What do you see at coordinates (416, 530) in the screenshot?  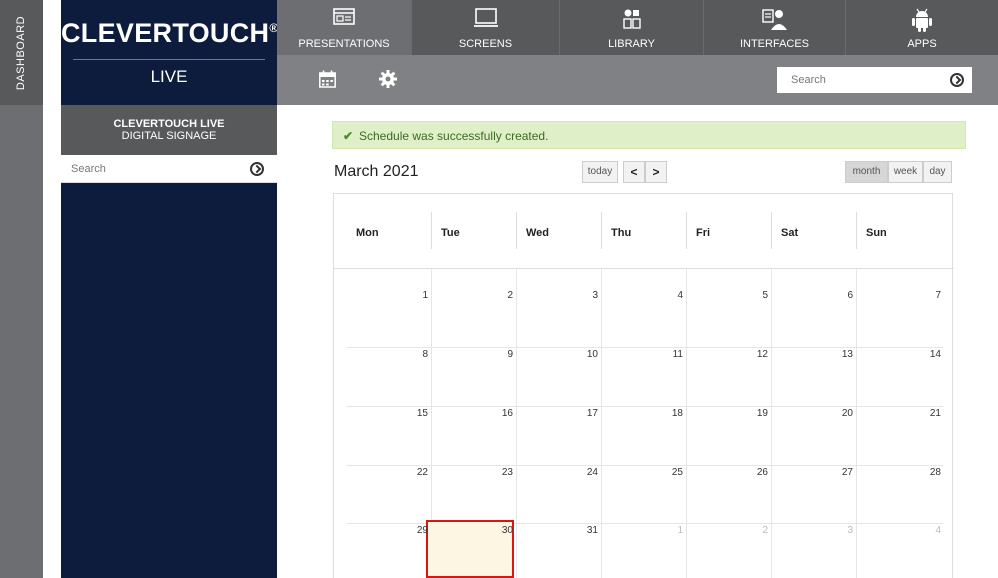 I see `day-cell: 29` at bounding box center [416, 530].